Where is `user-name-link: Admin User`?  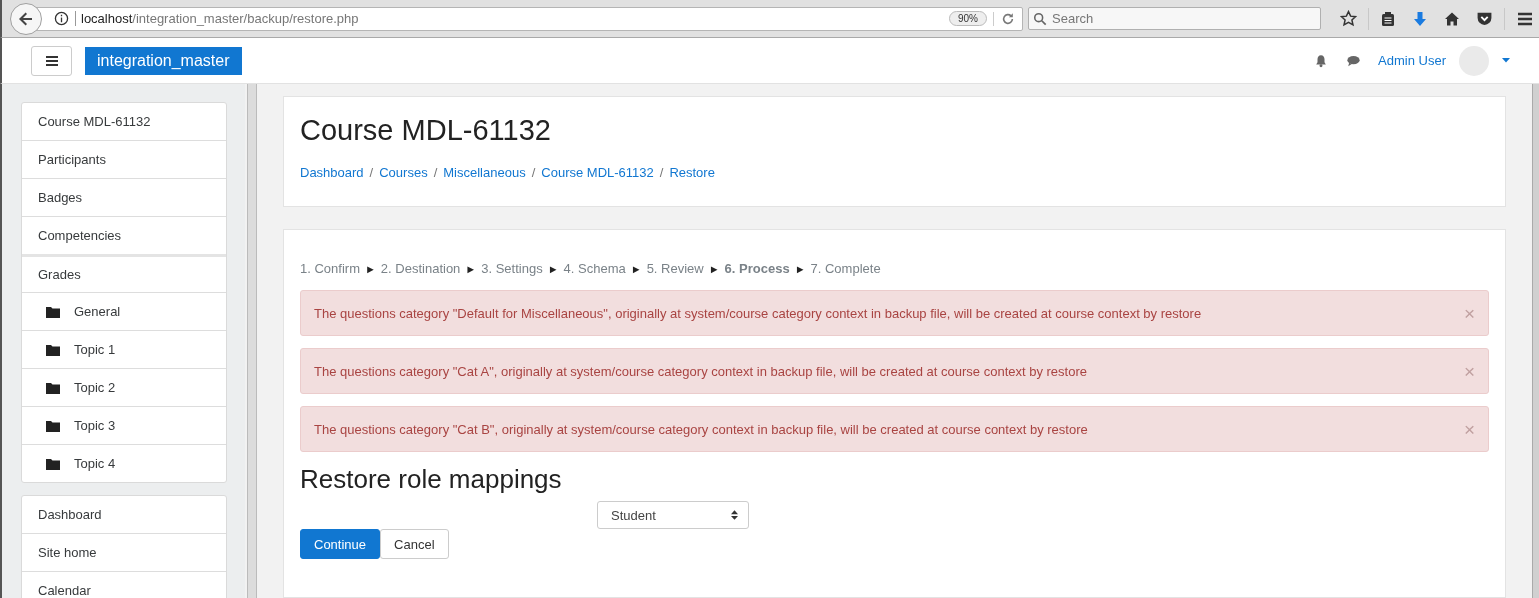
user-name-link: Admin User is located at coordinates (1412, 60).